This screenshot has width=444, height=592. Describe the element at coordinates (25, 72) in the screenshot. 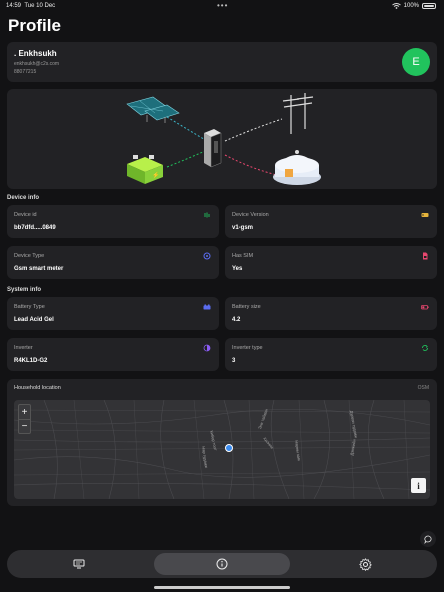

I see `profile-phone: 88077215` at that location.